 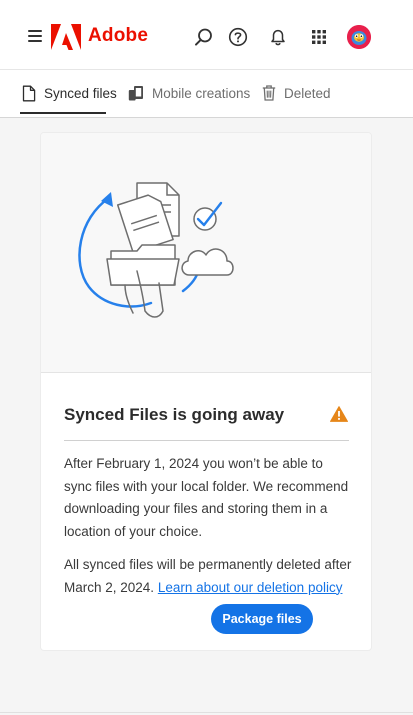 What do you see at coordinates (35, 36) in the screenshot?
I see `menu-icon` at bounding box center [35, 36].